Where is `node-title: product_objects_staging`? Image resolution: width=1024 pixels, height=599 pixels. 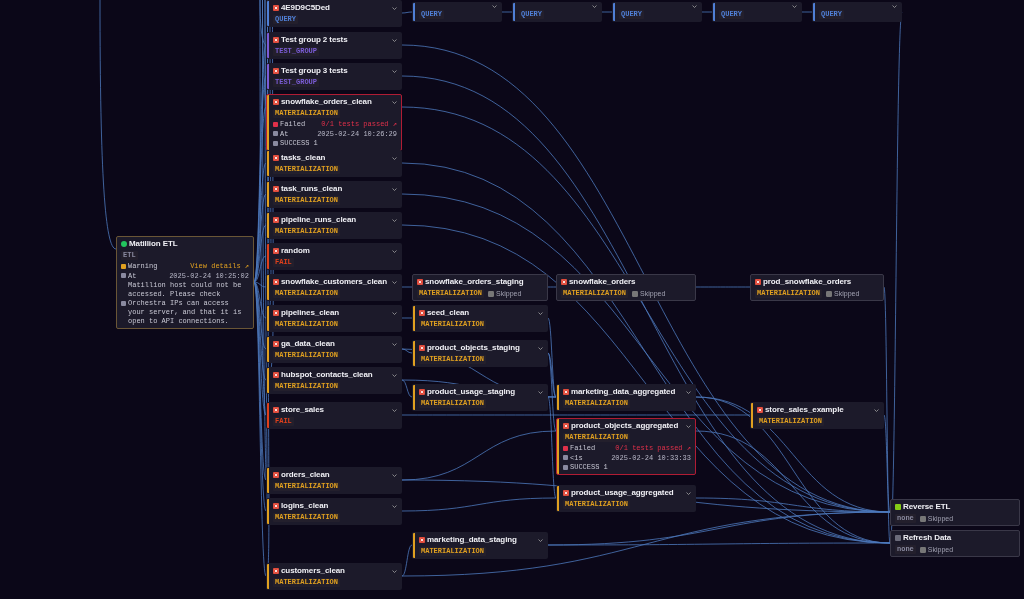 node-title: product_objects_staging is located at coordinates (473, 348).